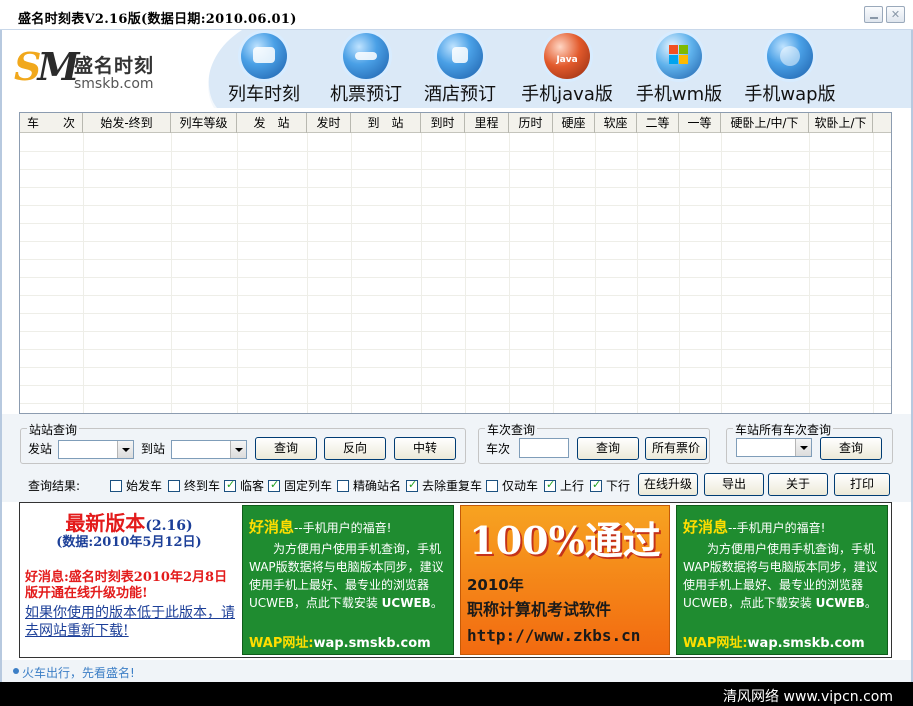 The width and height of the screenshot is (913, 706). I want to click on train-no-input, so click(544, 448).